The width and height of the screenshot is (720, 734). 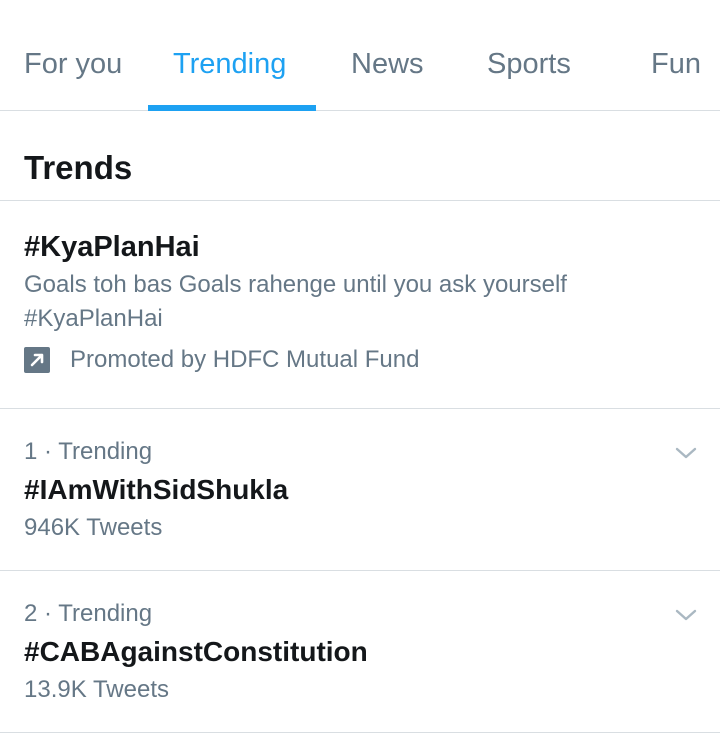 I want to click on tab-news: News, so click(x=387, y=64).